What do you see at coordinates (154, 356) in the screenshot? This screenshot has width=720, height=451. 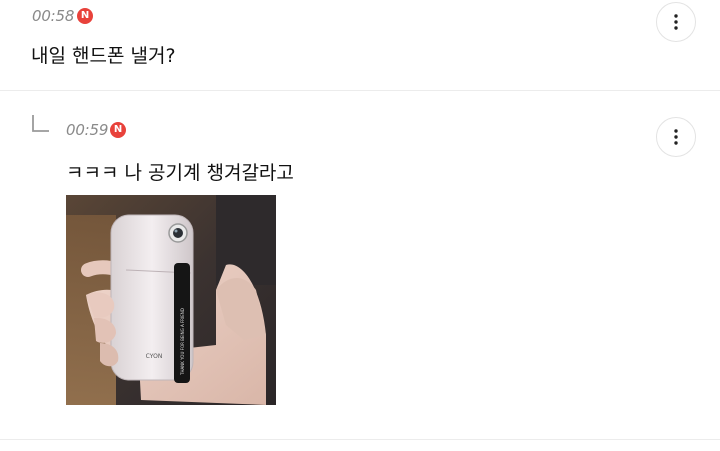 I see `phone-brand: CYON` at bounding box center [154, 356].